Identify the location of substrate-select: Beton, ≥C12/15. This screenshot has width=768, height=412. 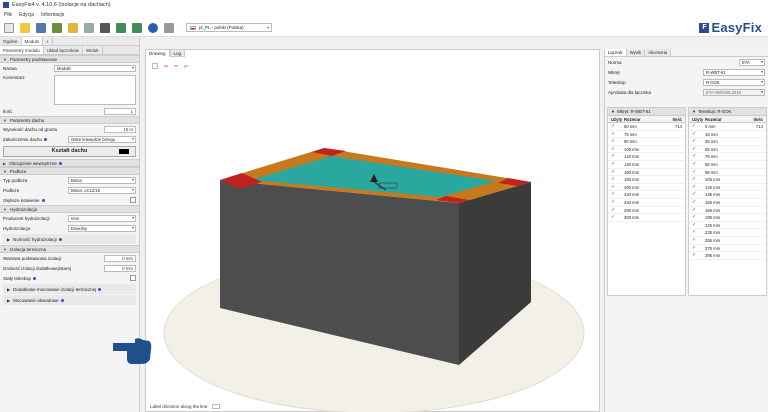
(102, 190).